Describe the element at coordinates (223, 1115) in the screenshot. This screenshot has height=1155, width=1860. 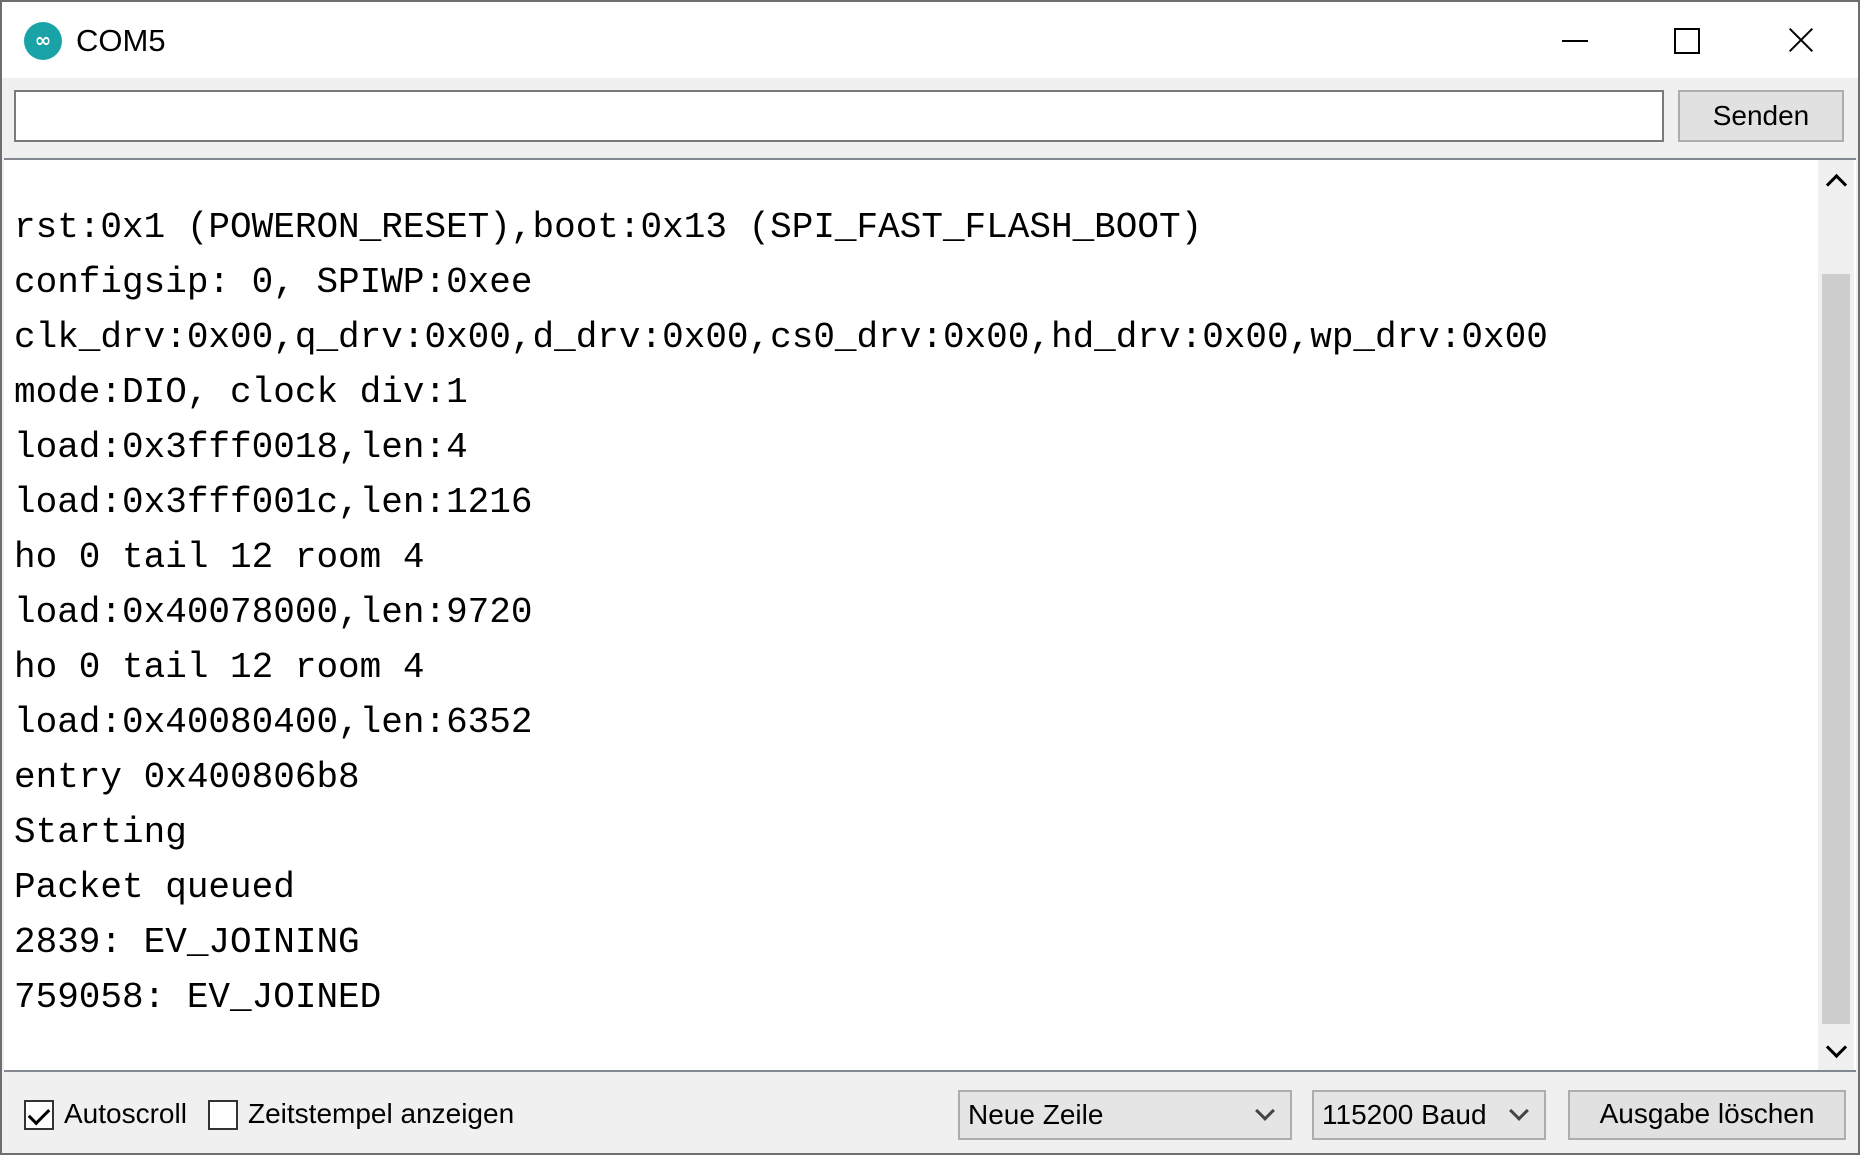
I see `timestamp-checkbox` at that location.